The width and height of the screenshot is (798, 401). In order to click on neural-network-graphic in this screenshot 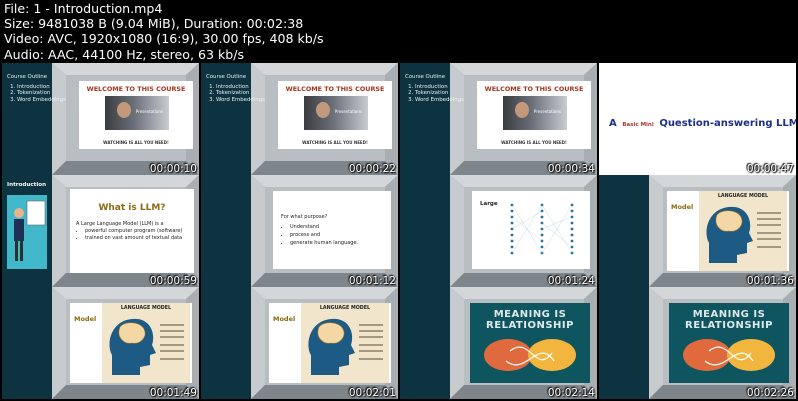, I will do `click(542, 229)`.